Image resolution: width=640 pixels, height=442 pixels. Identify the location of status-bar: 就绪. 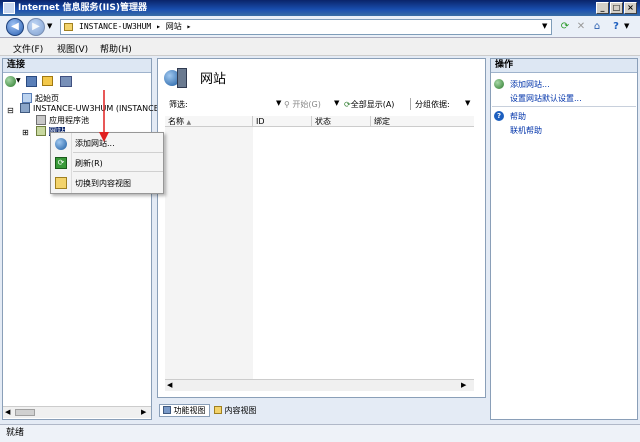
(320, 433).